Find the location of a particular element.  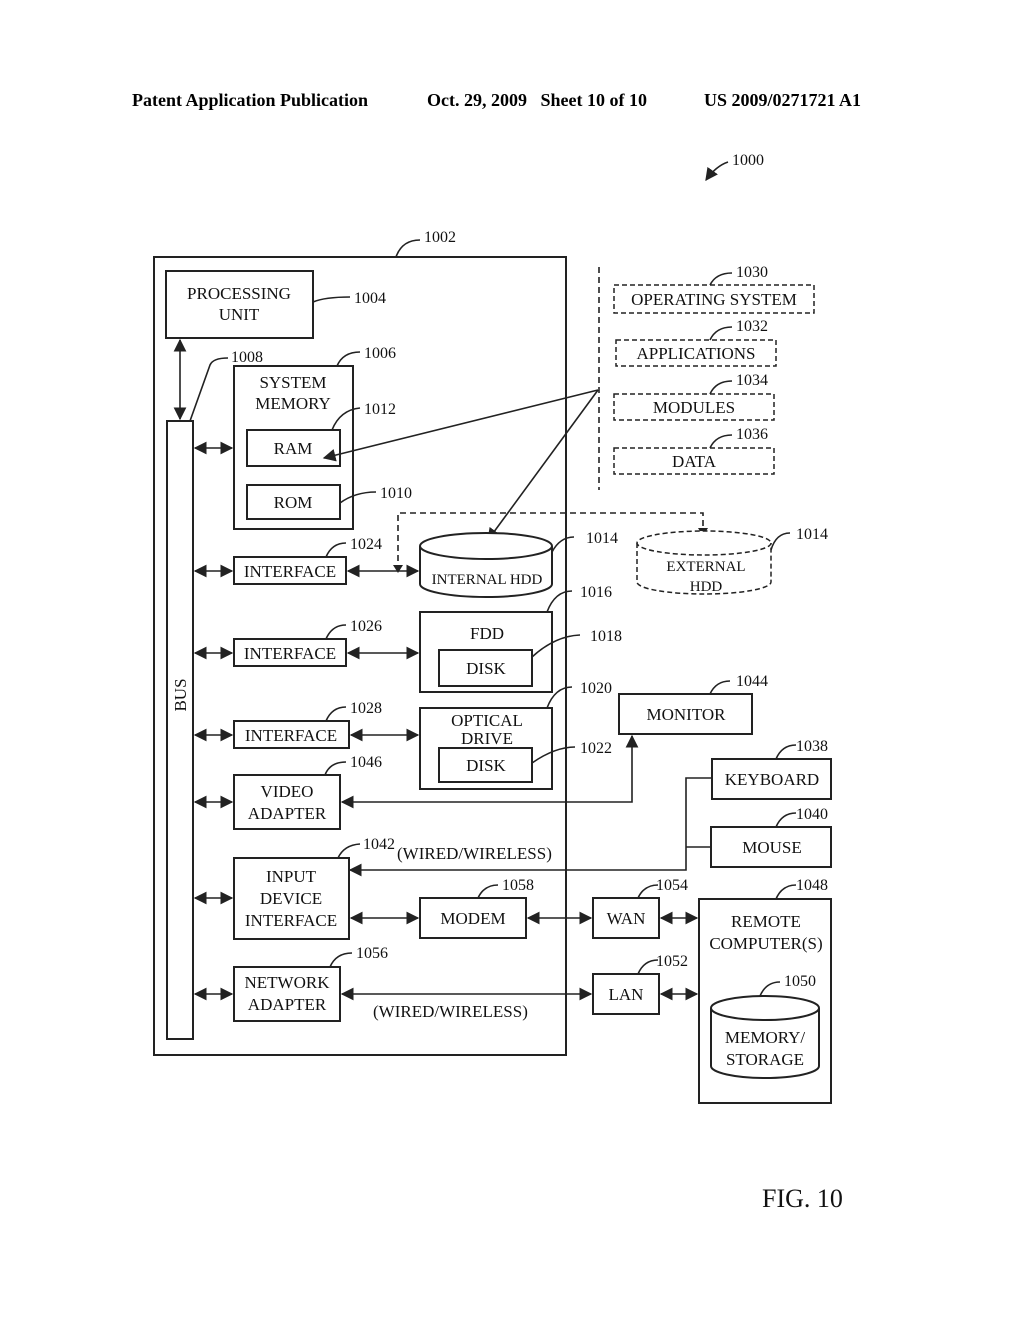

svg-text: 1042 is located at coordinates (379, 844).